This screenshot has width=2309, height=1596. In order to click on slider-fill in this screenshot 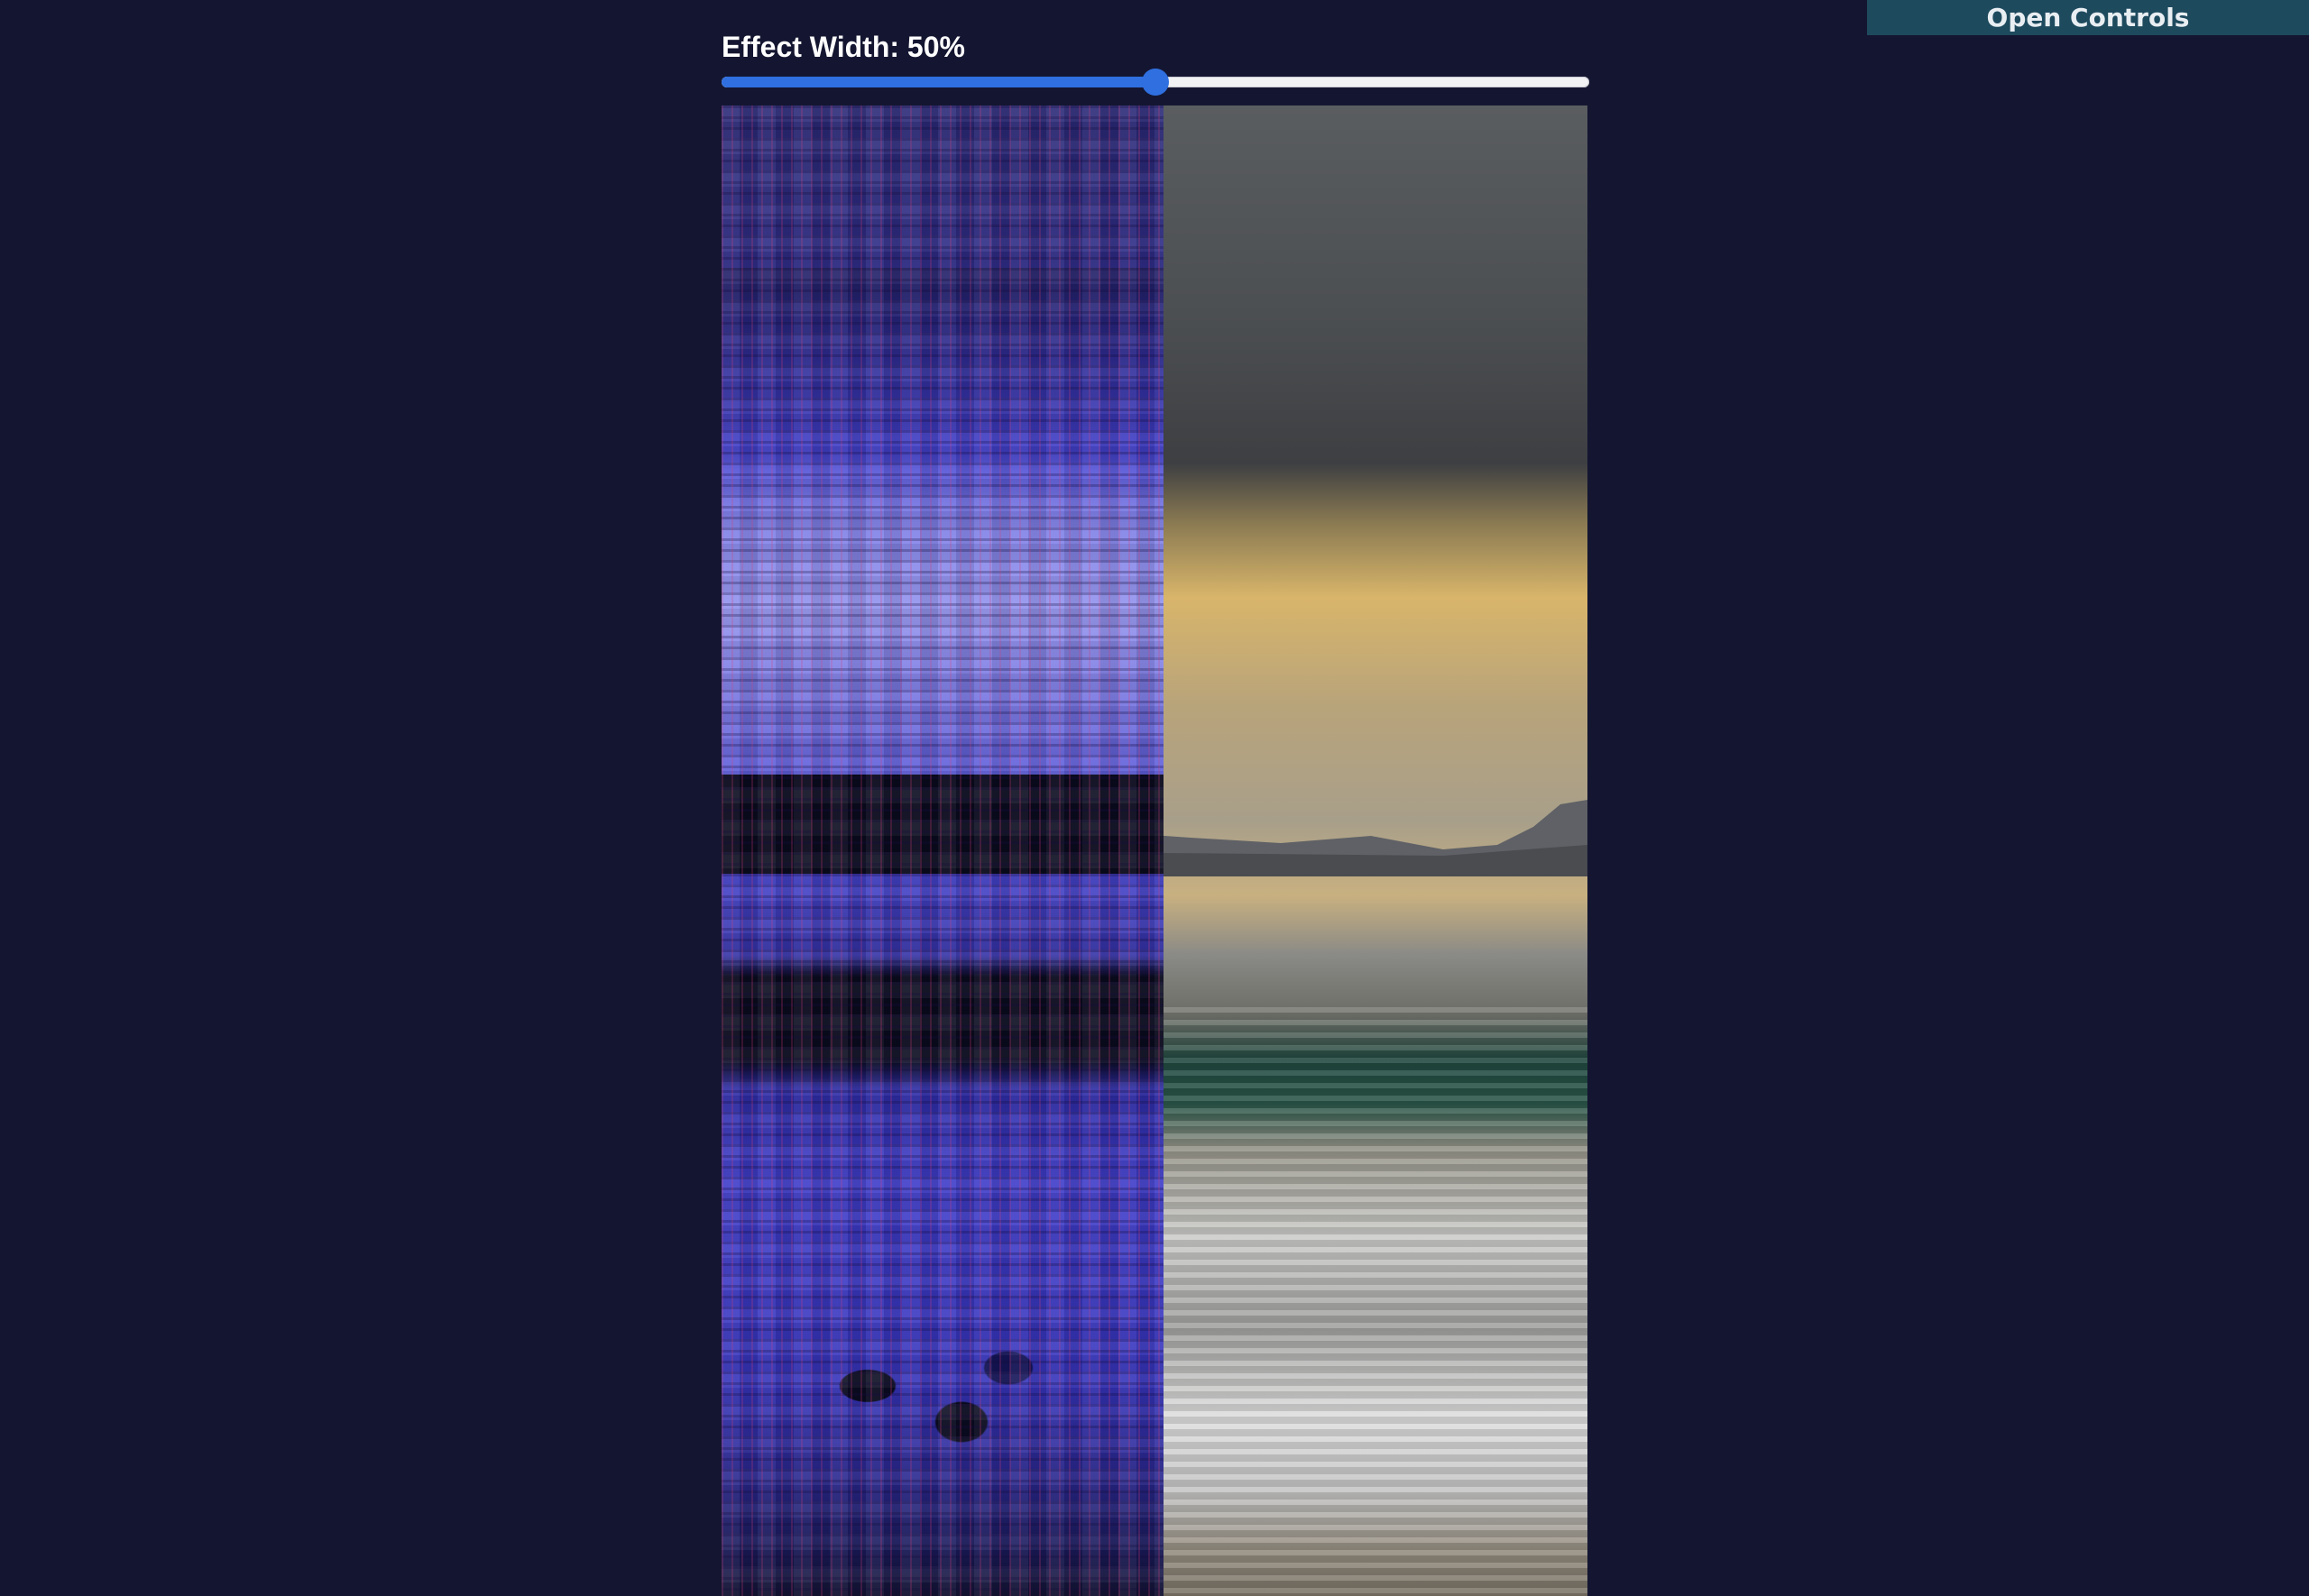, I will do `click(938, 82)`.